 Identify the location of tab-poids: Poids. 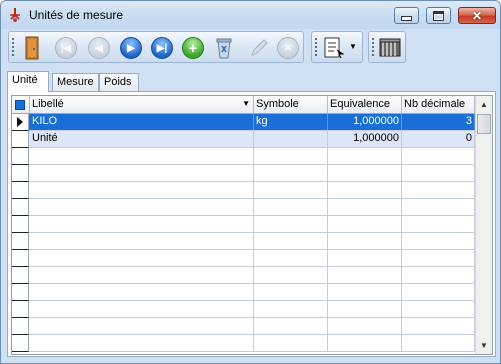
(119, 82).